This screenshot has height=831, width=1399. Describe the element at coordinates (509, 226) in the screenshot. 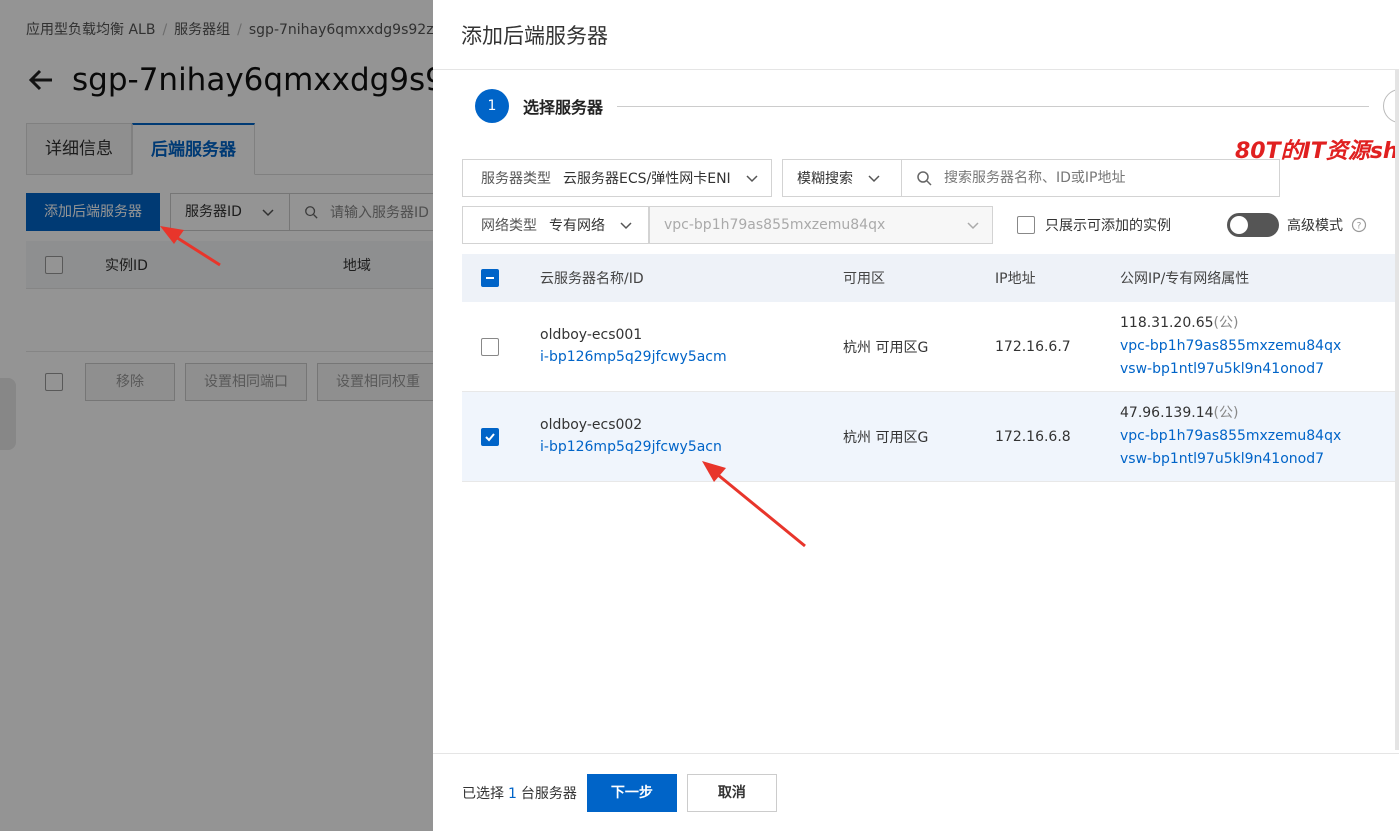

I see `network-type-label: 网络类型` at that location.